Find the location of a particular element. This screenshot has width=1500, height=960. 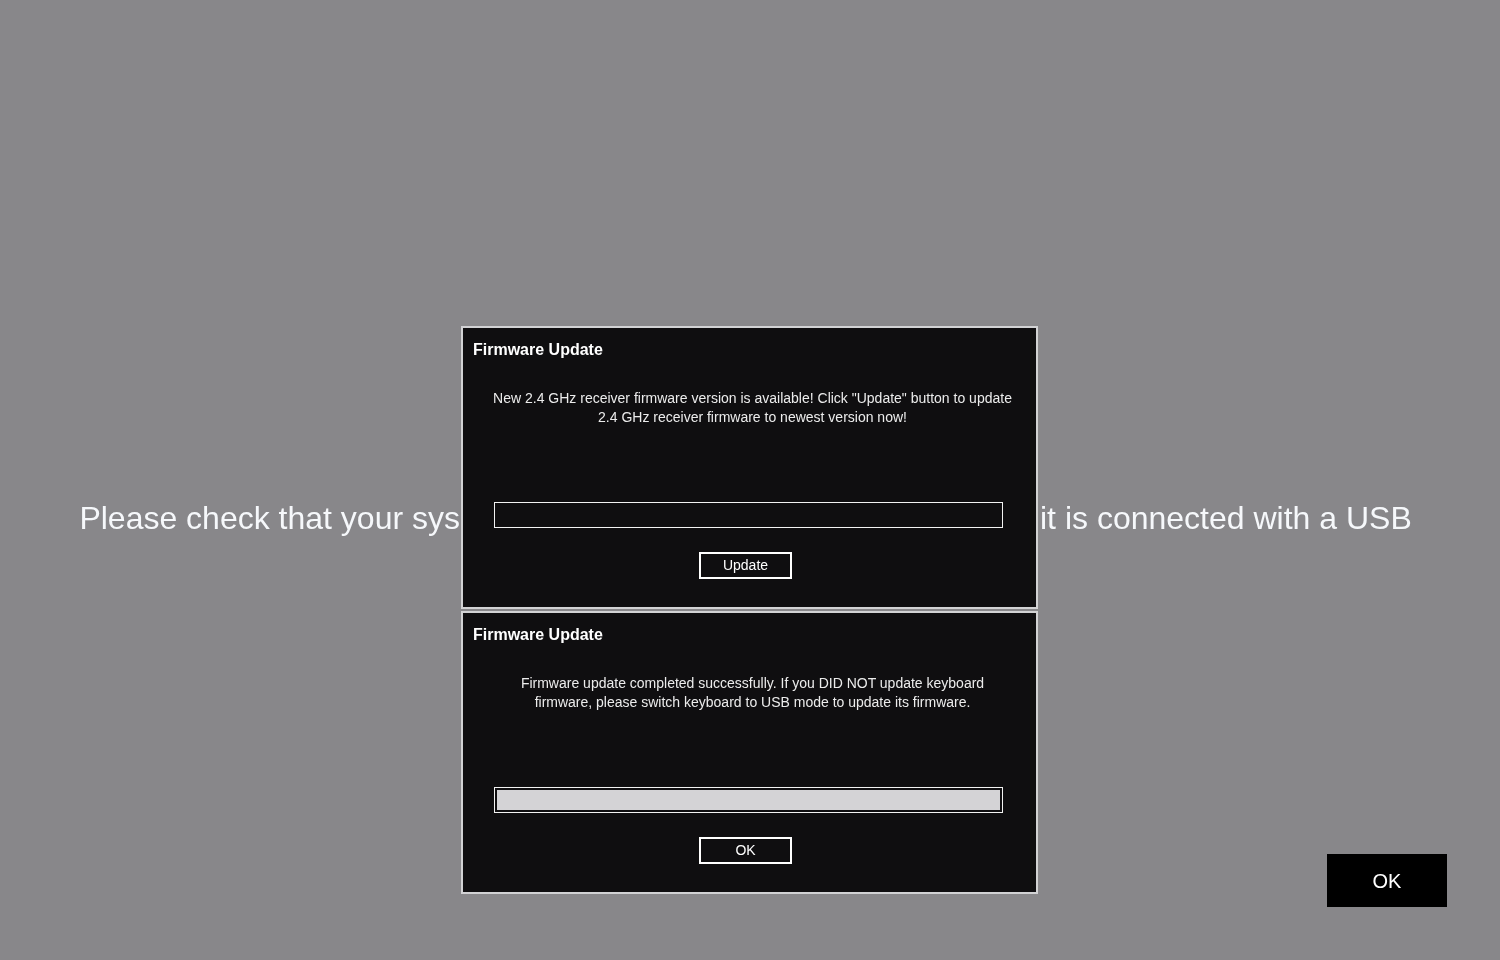

dialog-button: OK is located at coordinates (745, 850).